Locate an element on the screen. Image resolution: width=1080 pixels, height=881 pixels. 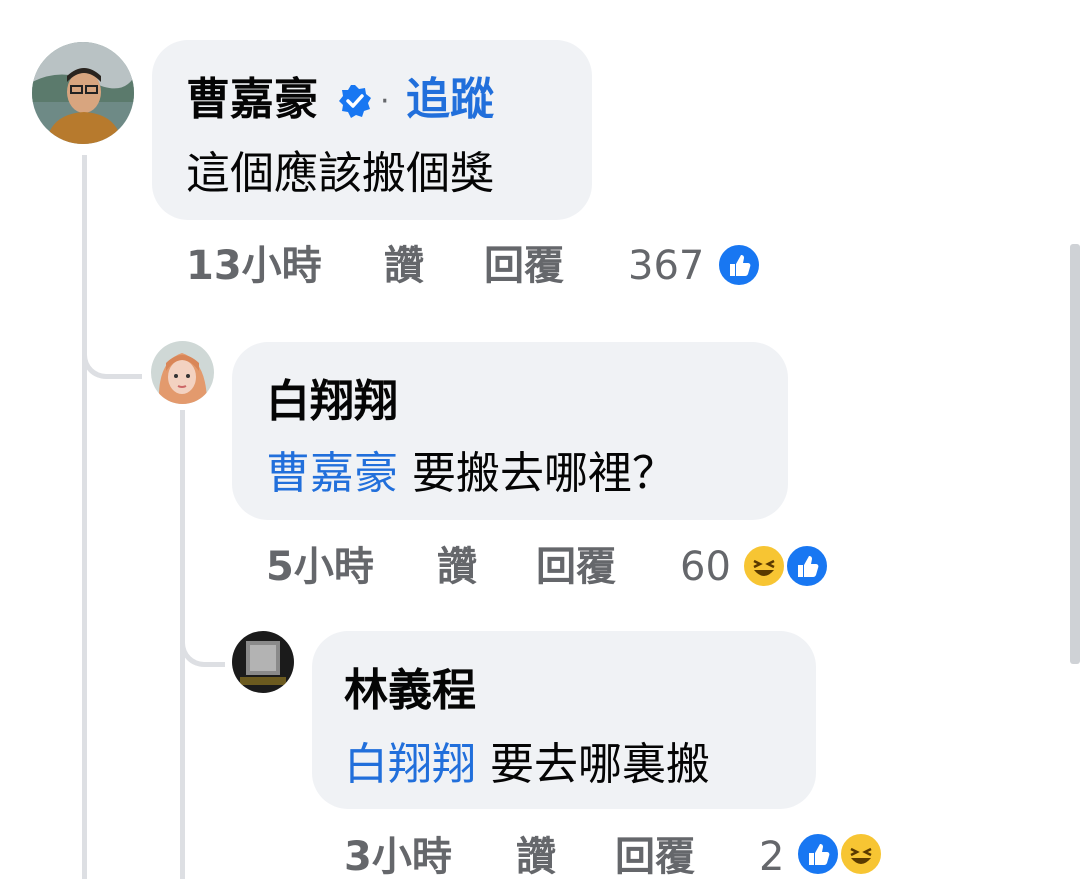
mention-link: 白翔翔 is located at coordinates (410, 764).